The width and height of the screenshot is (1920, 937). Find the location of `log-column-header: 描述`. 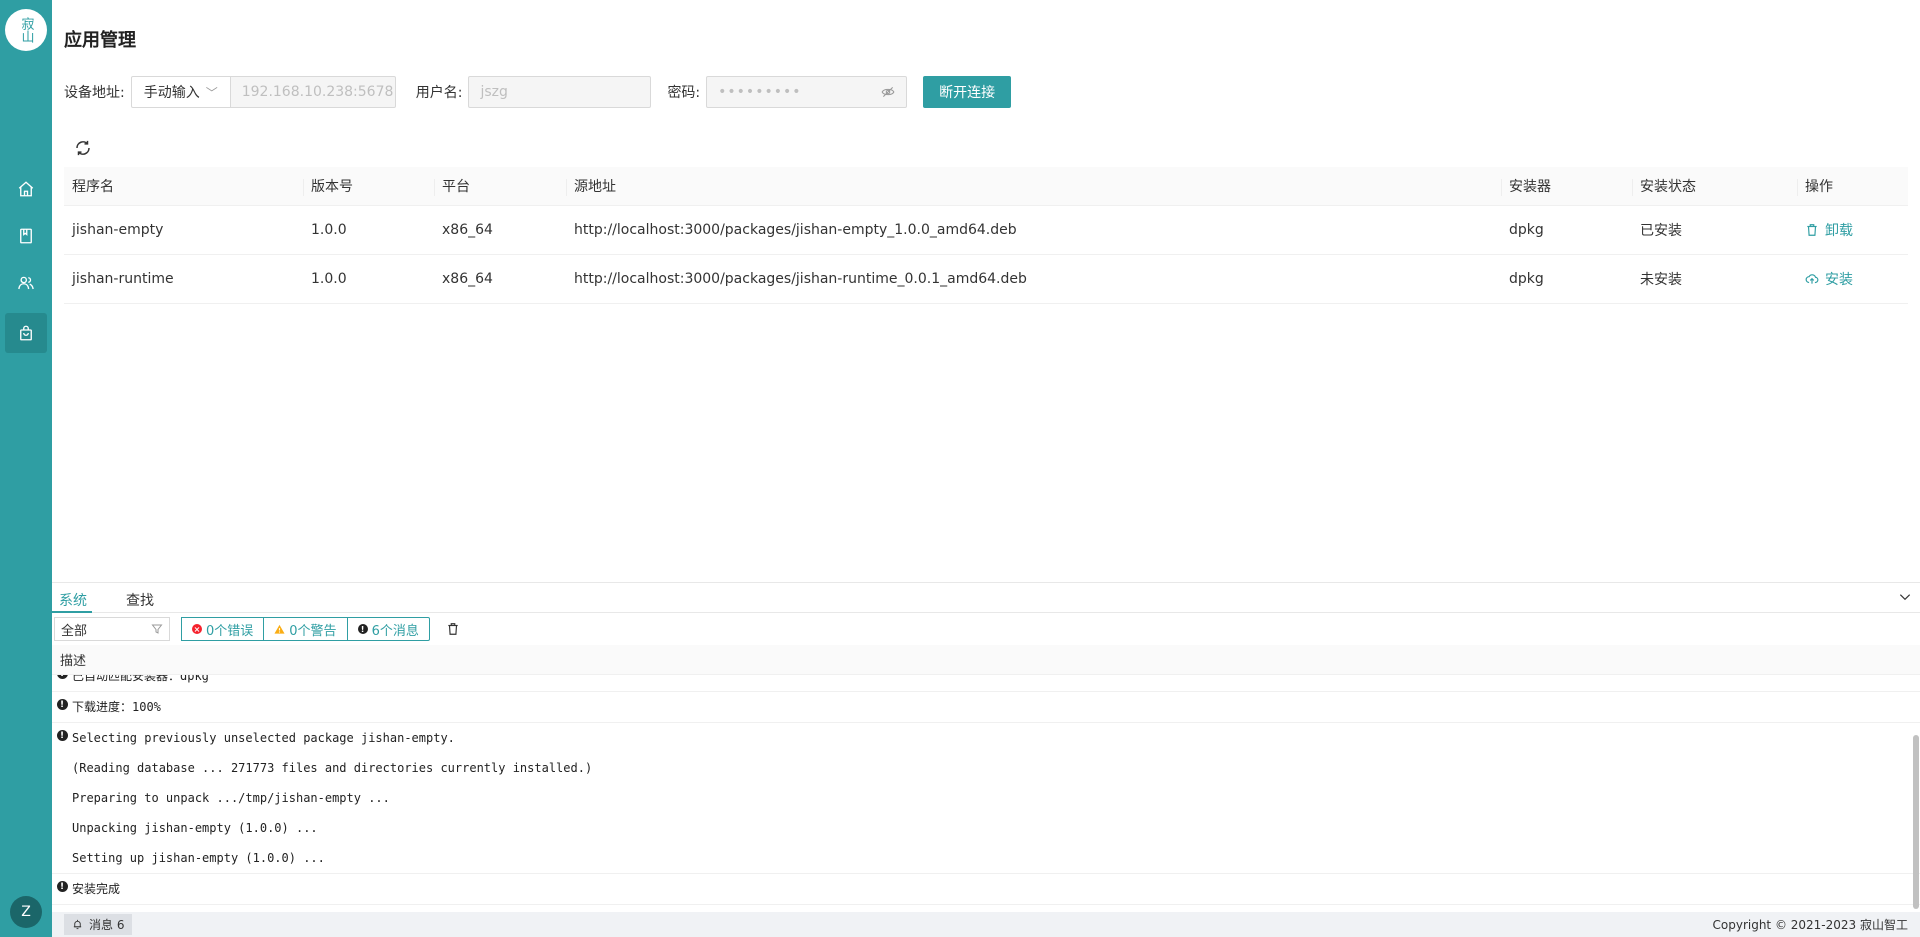

log-column-header: 描述 is located at coordinates (986, 660).